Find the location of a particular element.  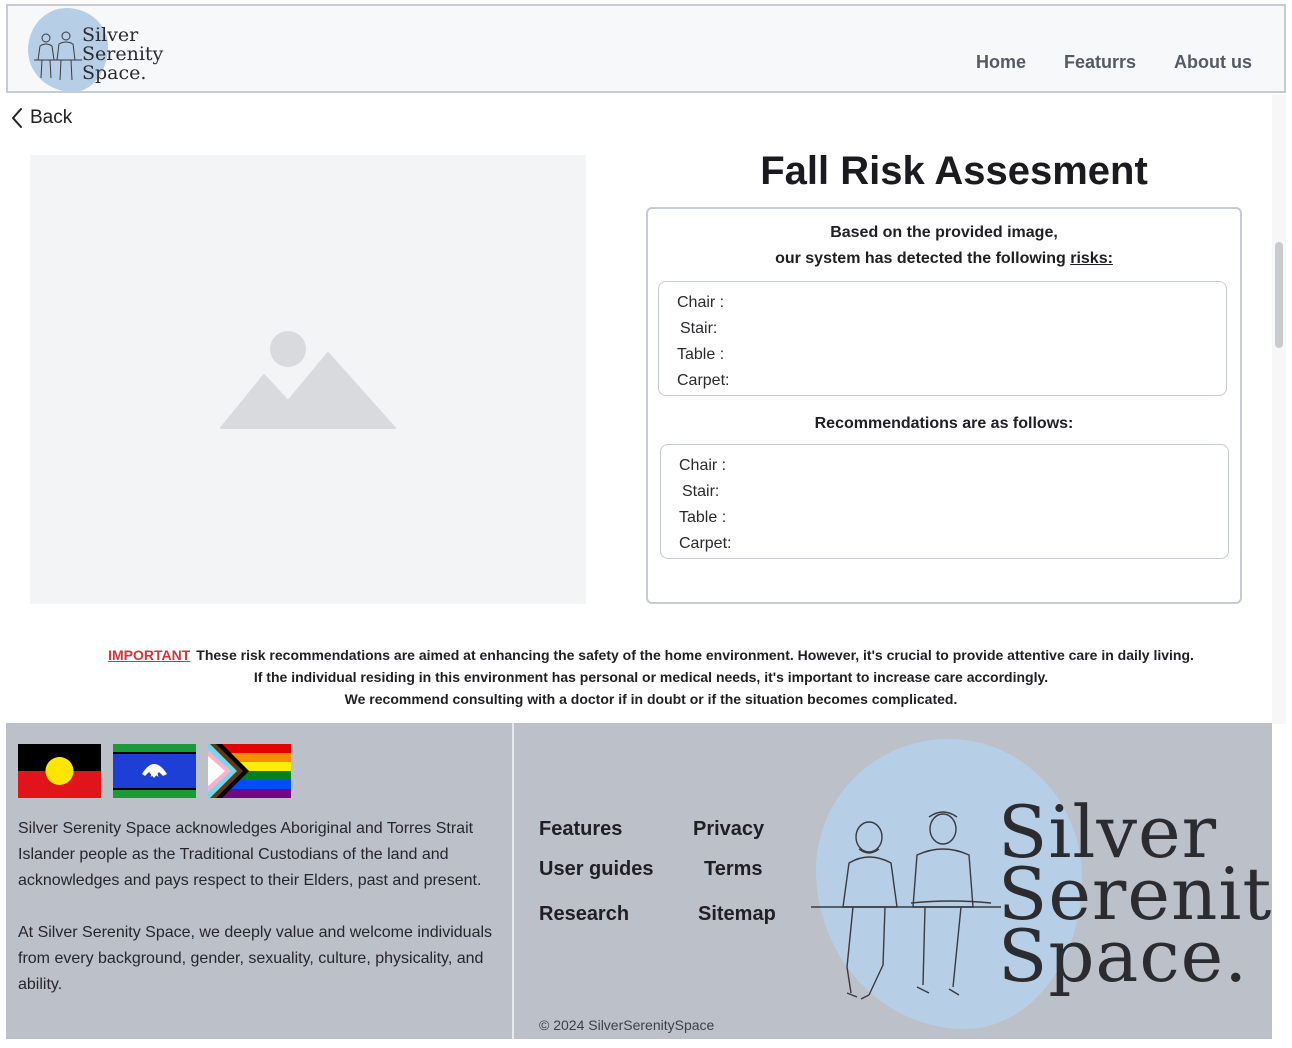

risks-link: risks: is located at coordinates (1091, 258).